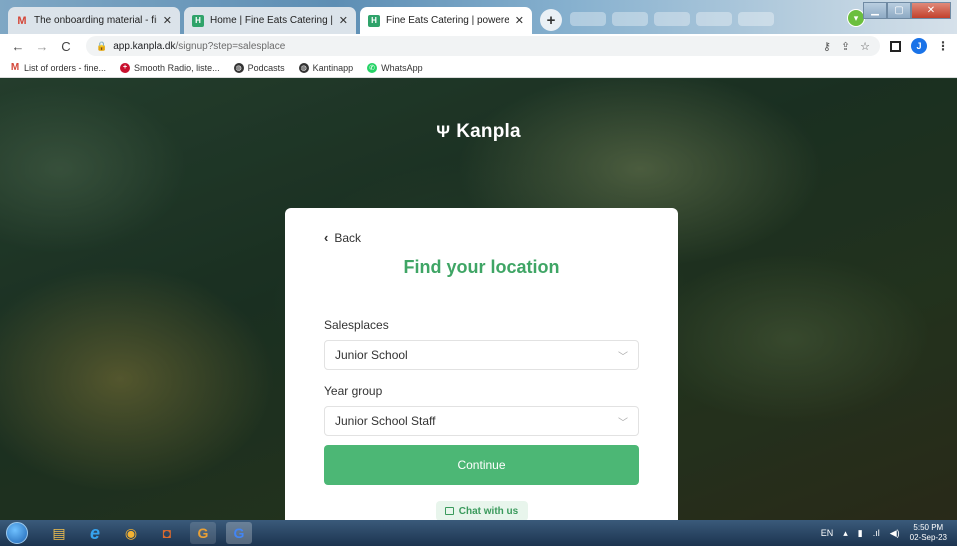 This screenshot has width=957, height=546. I want to click on lock-icon: 🔒, so click(102, 45).